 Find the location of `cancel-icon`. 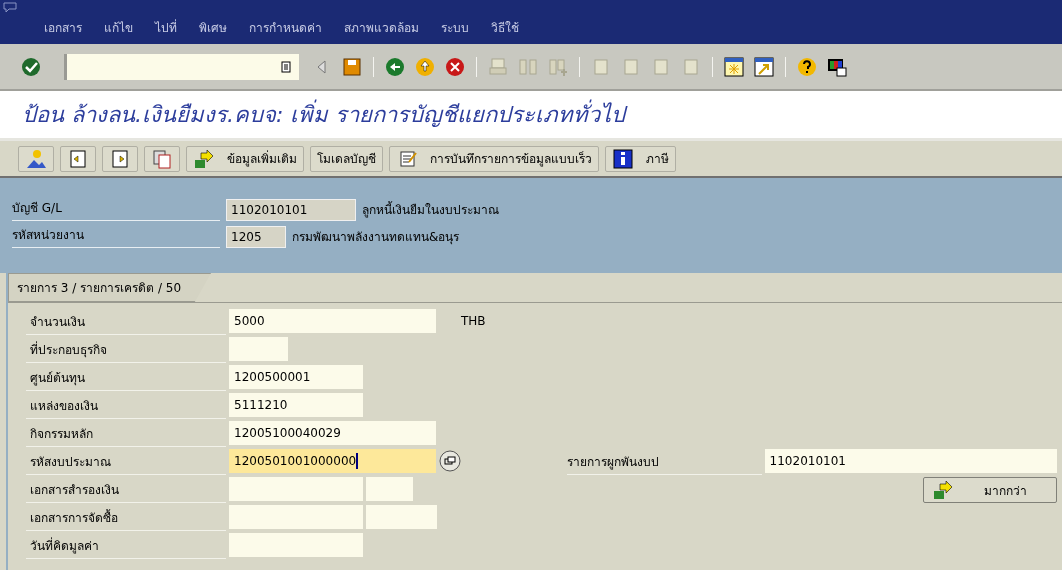

cancel-icon is located at coordinates (455, 66).